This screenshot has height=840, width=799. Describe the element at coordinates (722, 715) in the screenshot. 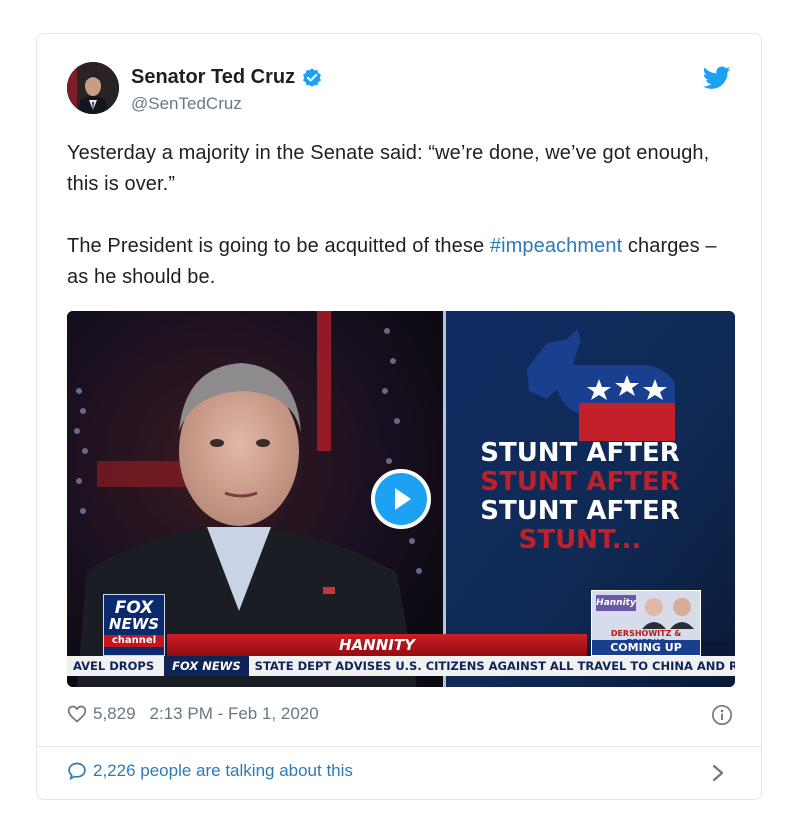

I see `info-icon` at that location.